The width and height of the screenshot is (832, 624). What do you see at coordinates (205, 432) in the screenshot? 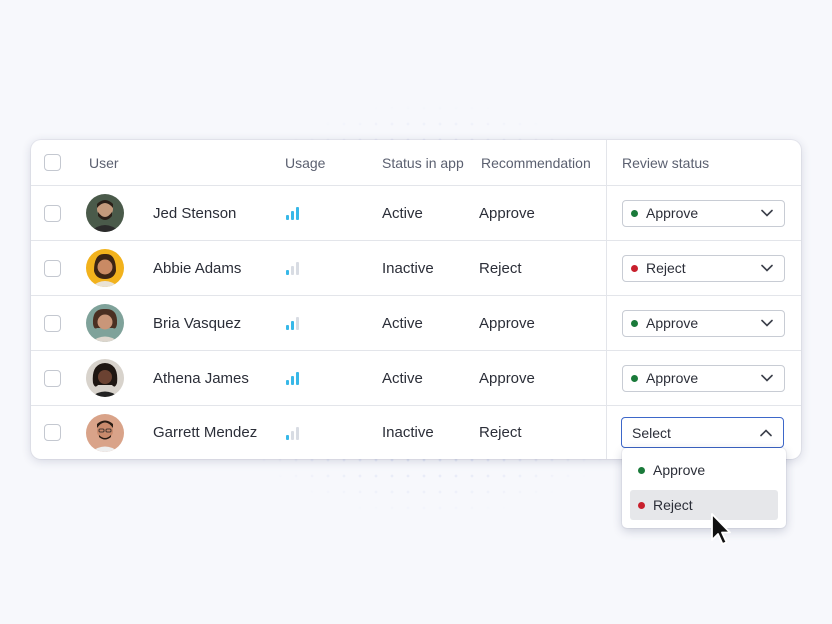
I see `user-name: Garrett Mendez` at bounding box center [205, 432].